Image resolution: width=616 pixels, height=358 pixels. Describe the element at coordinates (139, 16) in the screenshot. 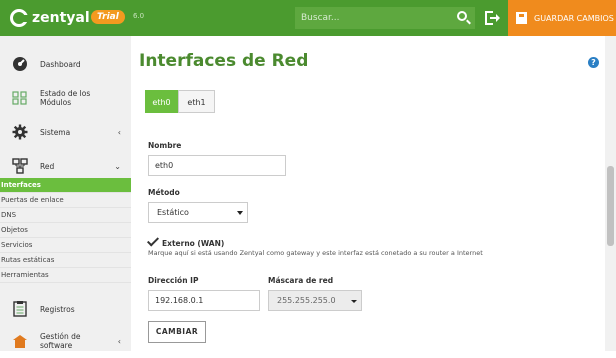

I see `version-label: 6.0` at that location.